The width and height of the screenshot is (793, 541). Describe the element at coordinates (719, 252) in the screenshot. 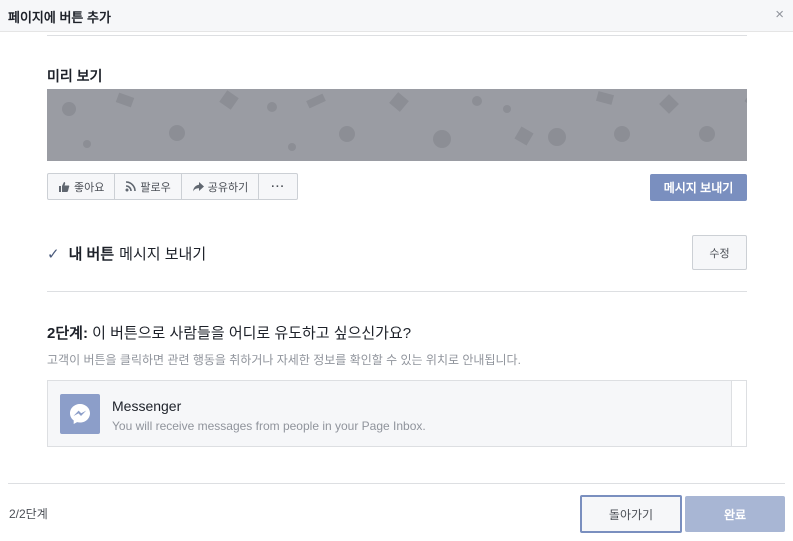

I see `edit-button: 수정` at that location.